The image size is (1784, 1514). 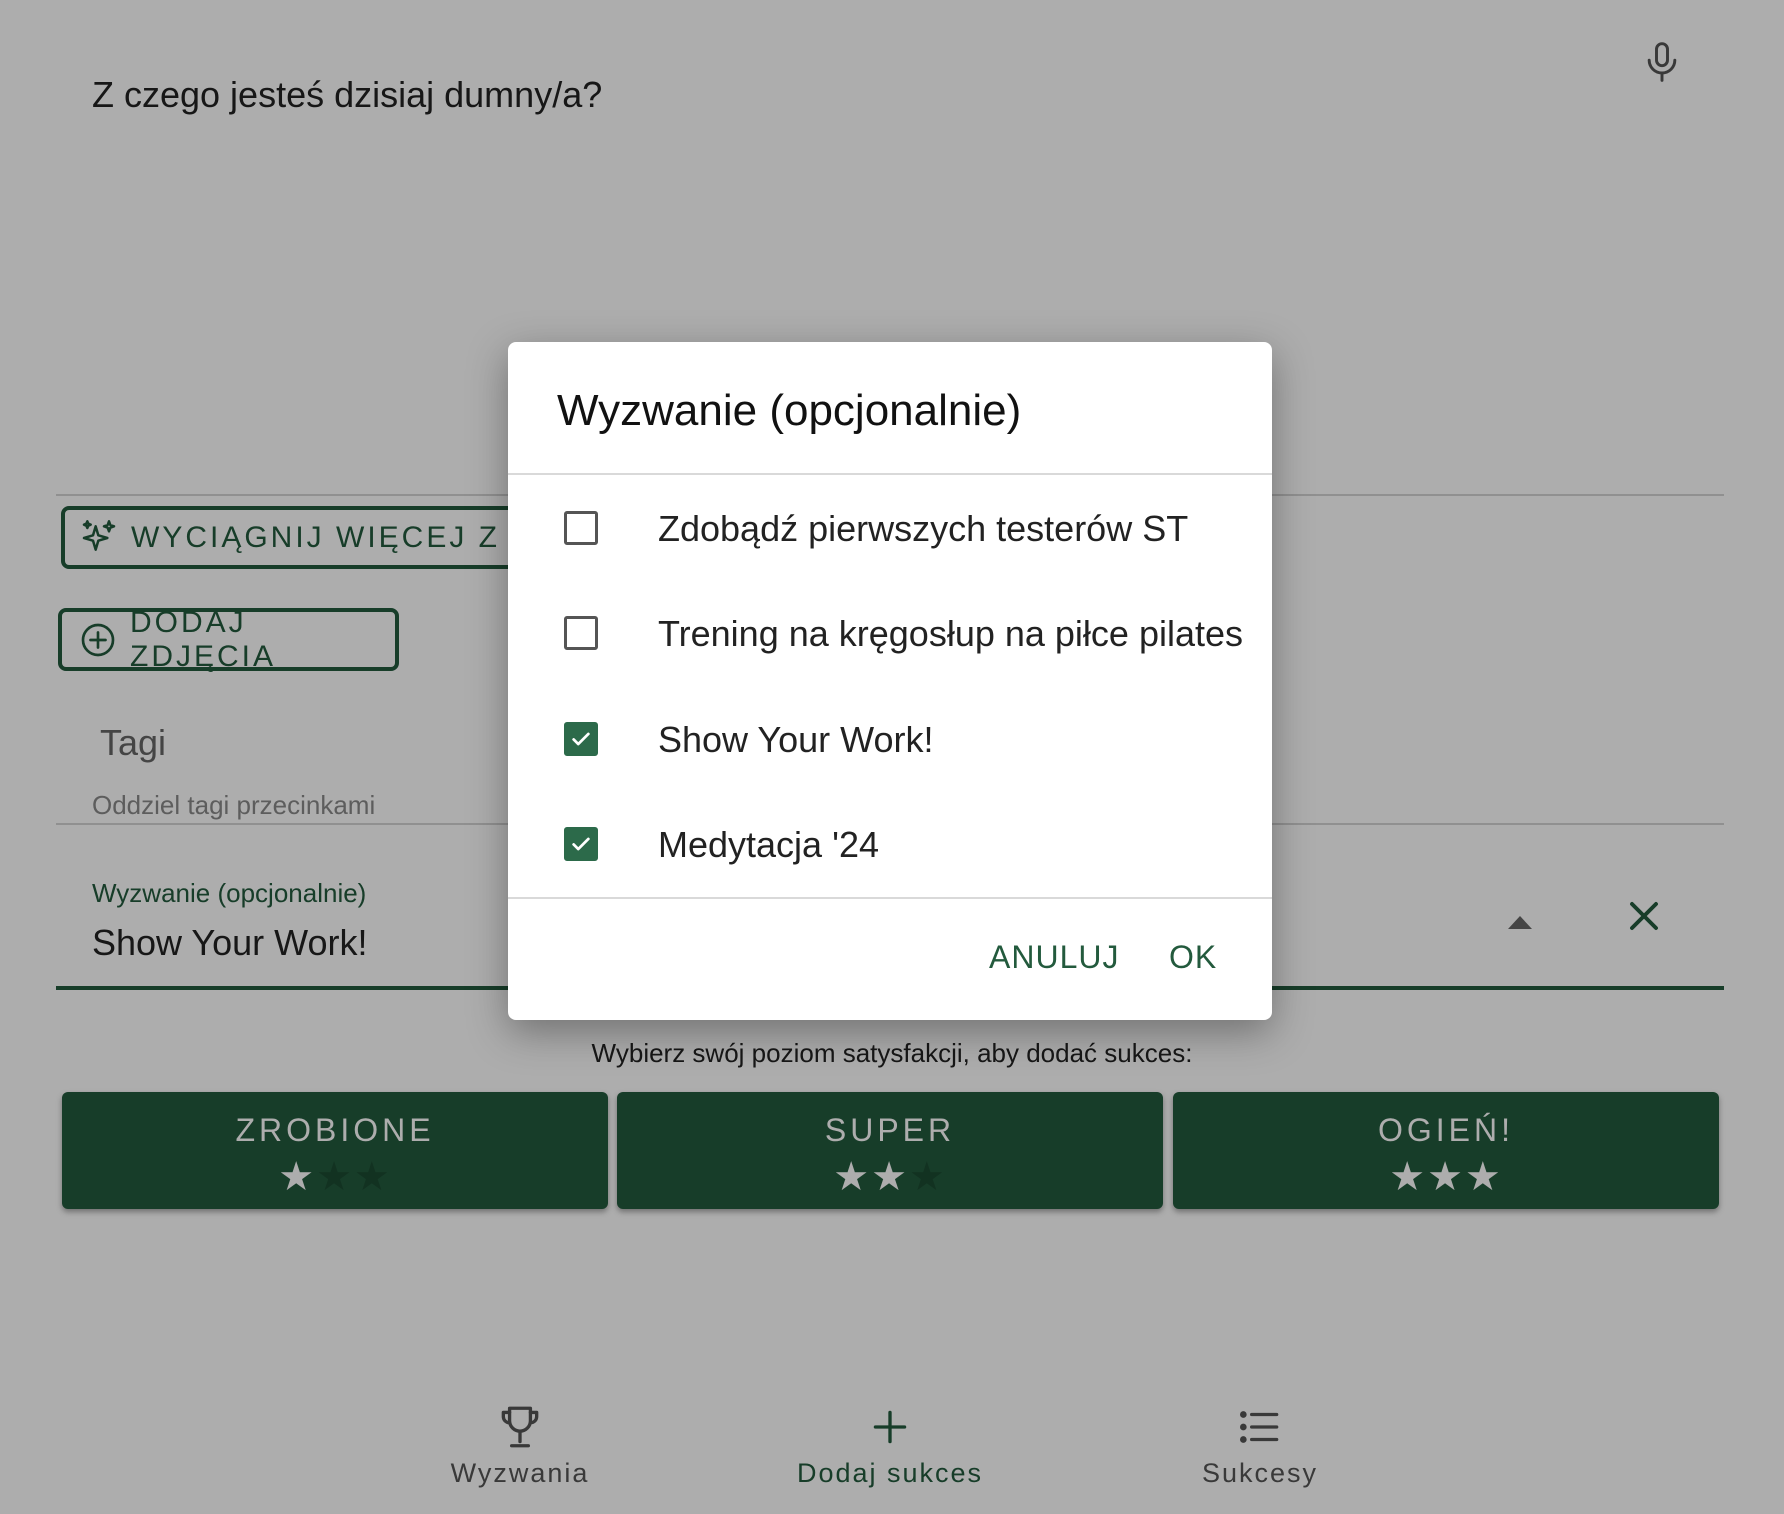 I want to click on challenge-option: Show Your Work!, so click(x=890, y=742).